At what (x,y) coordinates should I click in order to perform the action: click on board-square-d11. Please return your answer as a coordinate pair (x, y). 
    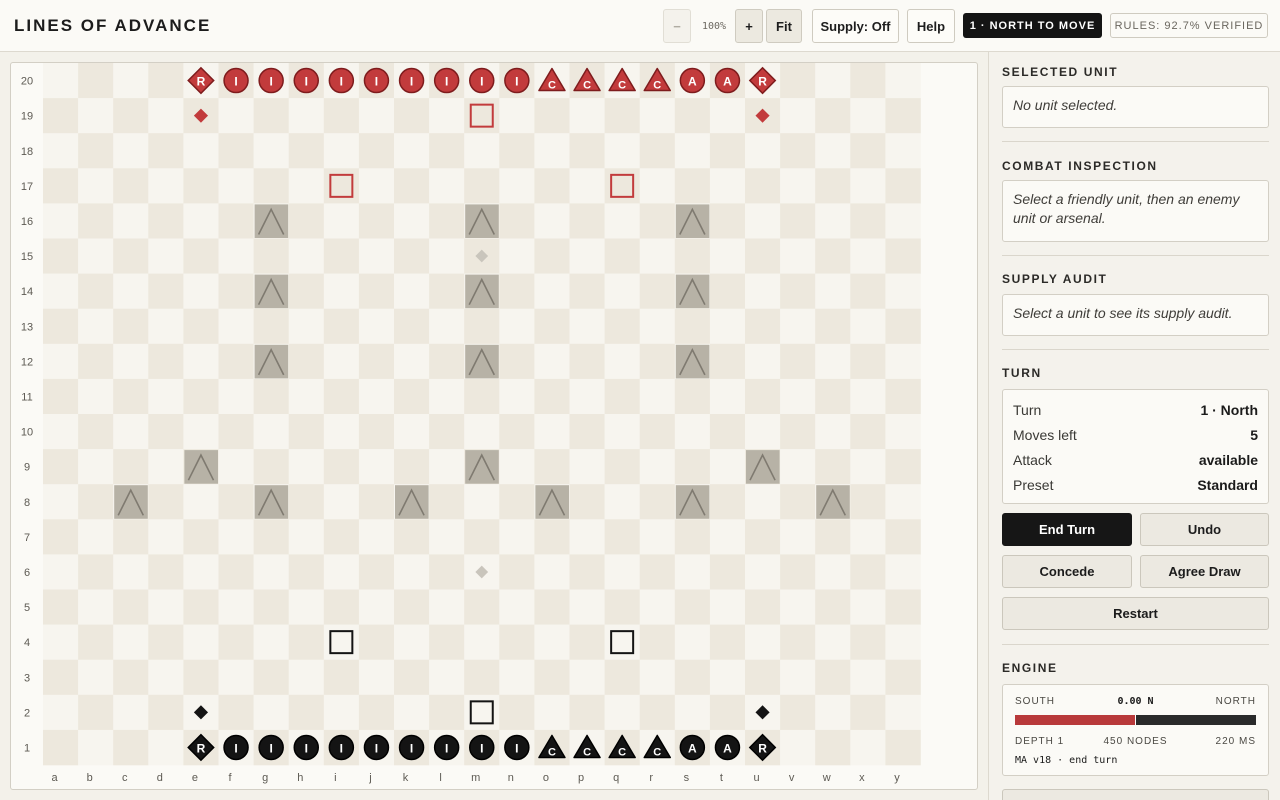
    Looking at the image, I should click on (166, 396).